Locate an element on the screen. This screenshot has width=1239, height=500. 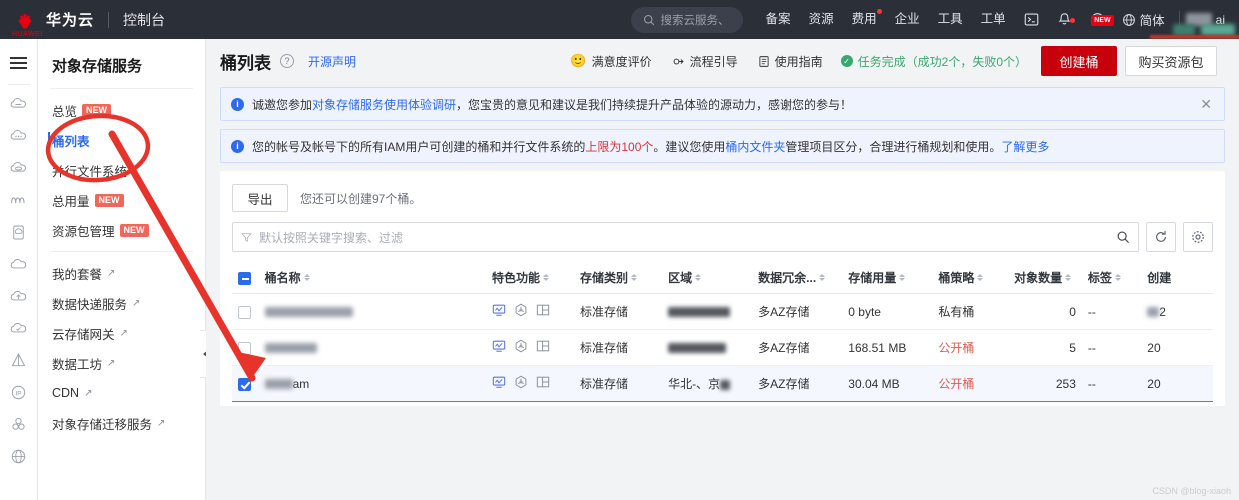
col-object-count: 对象数量 is located at coordinates (1045, 278).